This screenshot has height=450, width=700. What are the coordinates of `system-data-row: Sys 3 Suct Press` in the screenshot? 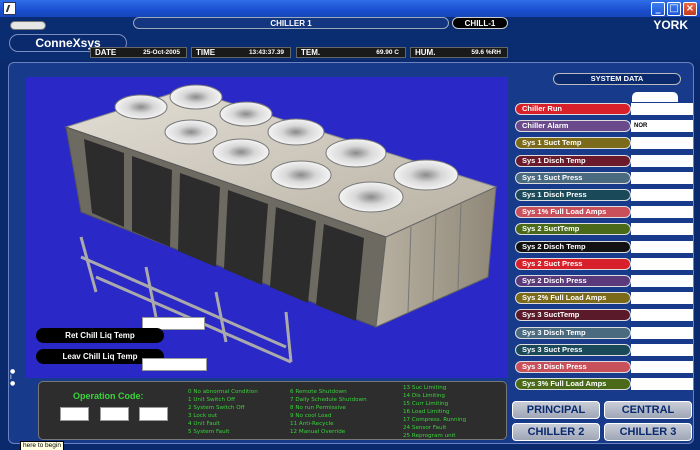 It's located at (604, 349).